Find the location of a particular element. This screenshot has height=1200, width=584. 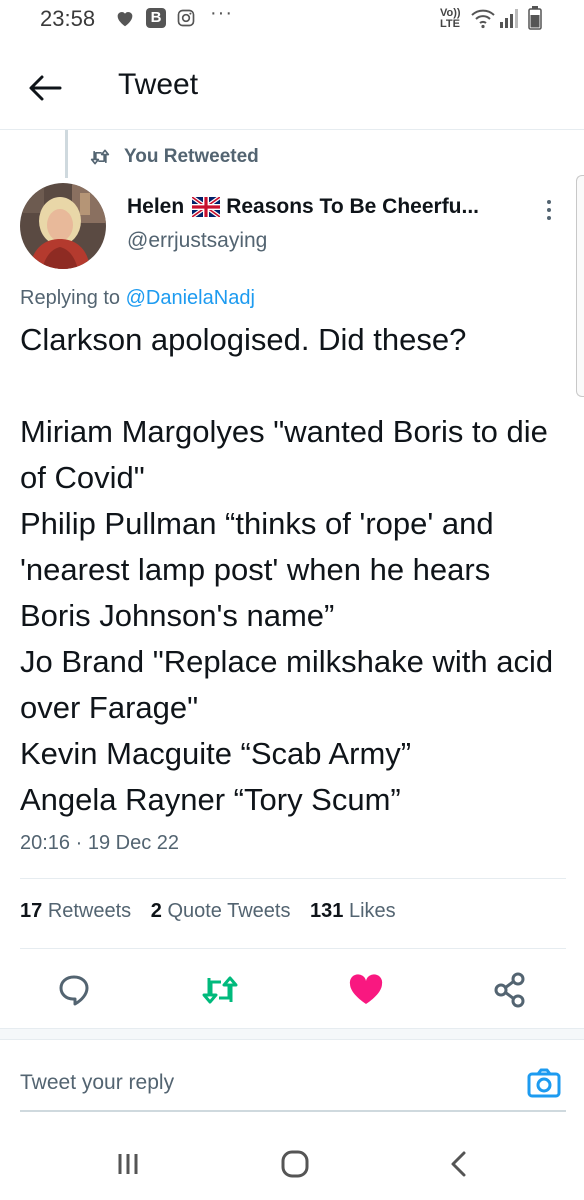

instagram-icon is located at coordinates (186, 18).